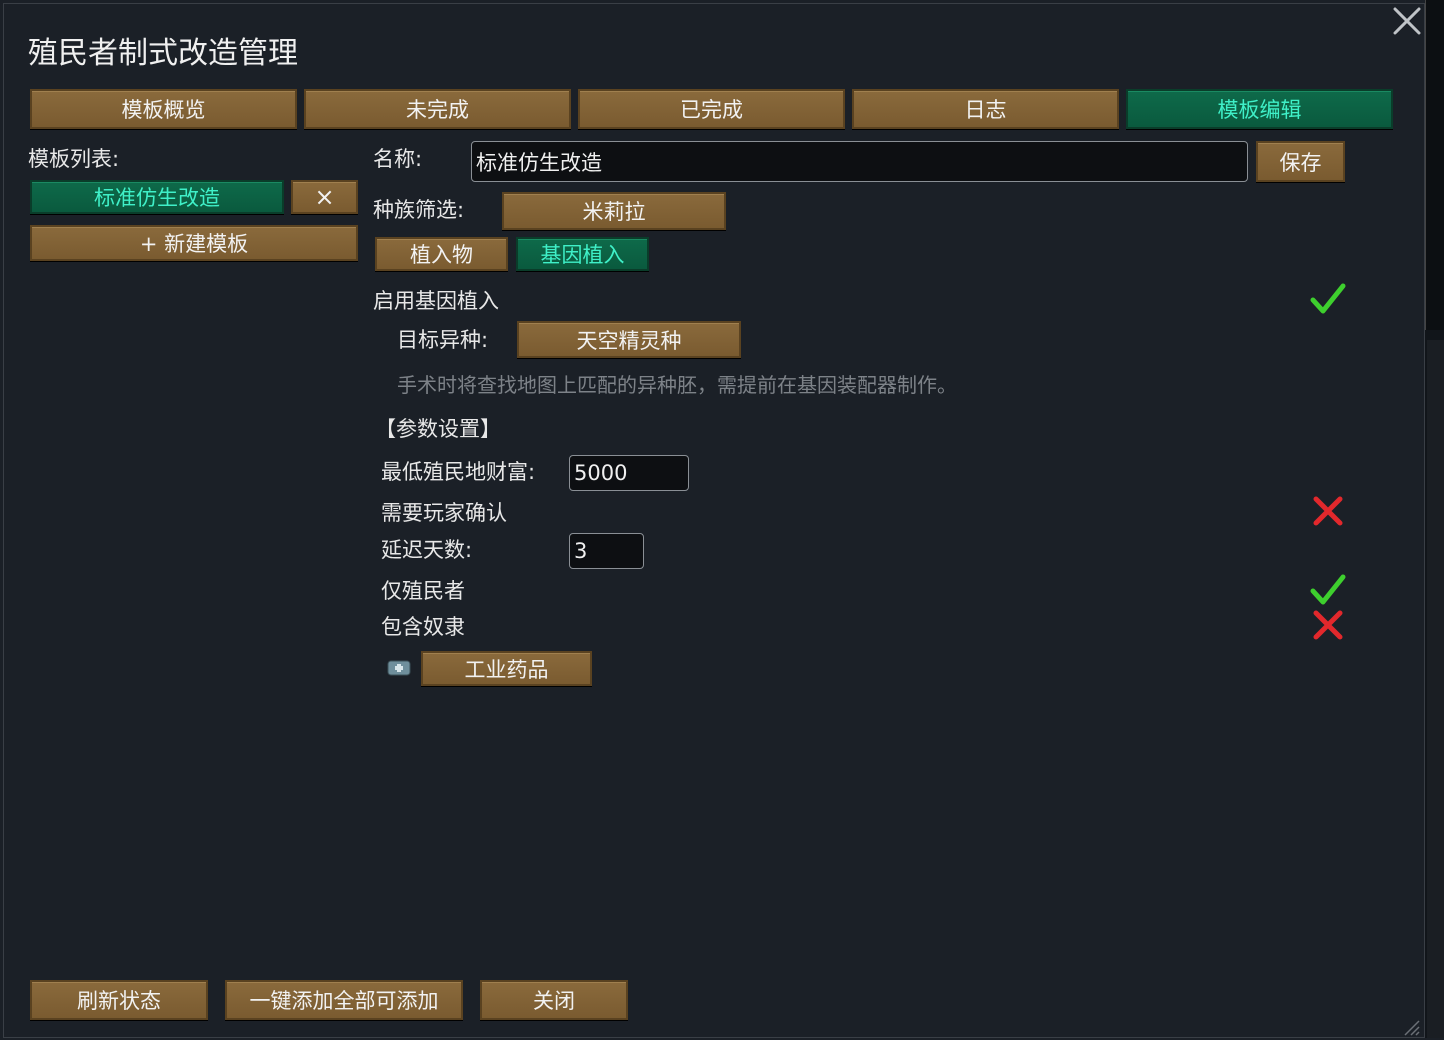 The width and height of the screenshot is (1444, 1040). Describe the element at coordinates (438, 429) in the screenshot. I see `params-header: 【参数设置】` at that location.